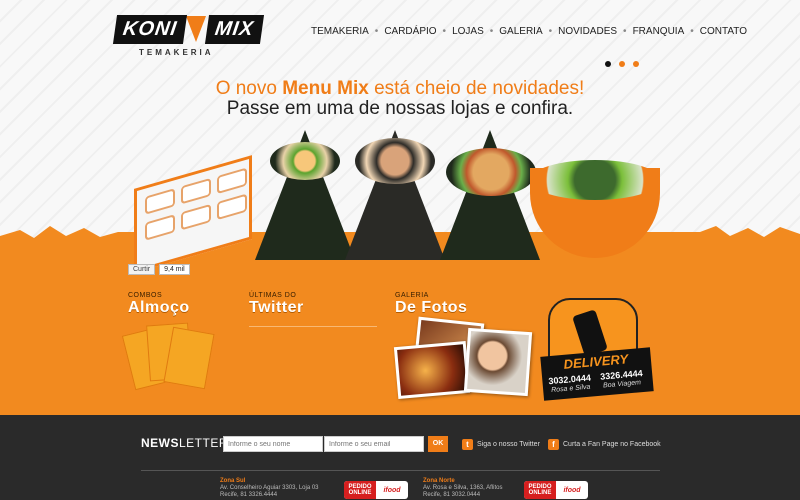 The height and width of the screenshot is (500, 800). What do you see at coordinates (659, 31) in the screenshot?
I see `nav-item-franquia: FRANQUIA` at bounding box center [659, 31].